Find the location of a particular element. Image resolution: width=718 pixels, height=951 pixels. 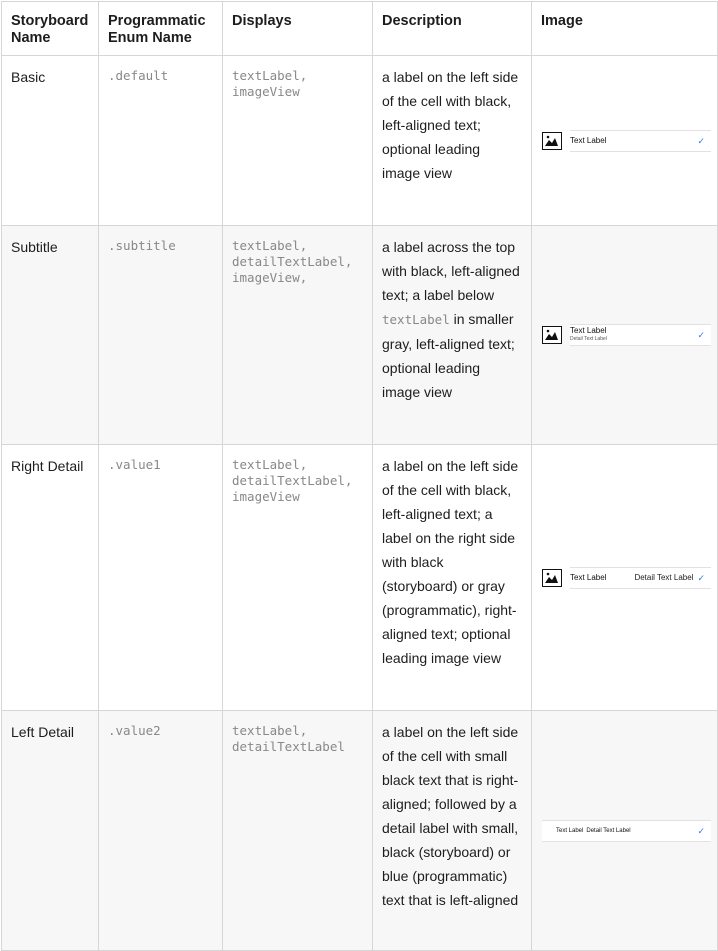

displays: textLabel, detailTextLabel, imageView is located at coordinates (292, 480).